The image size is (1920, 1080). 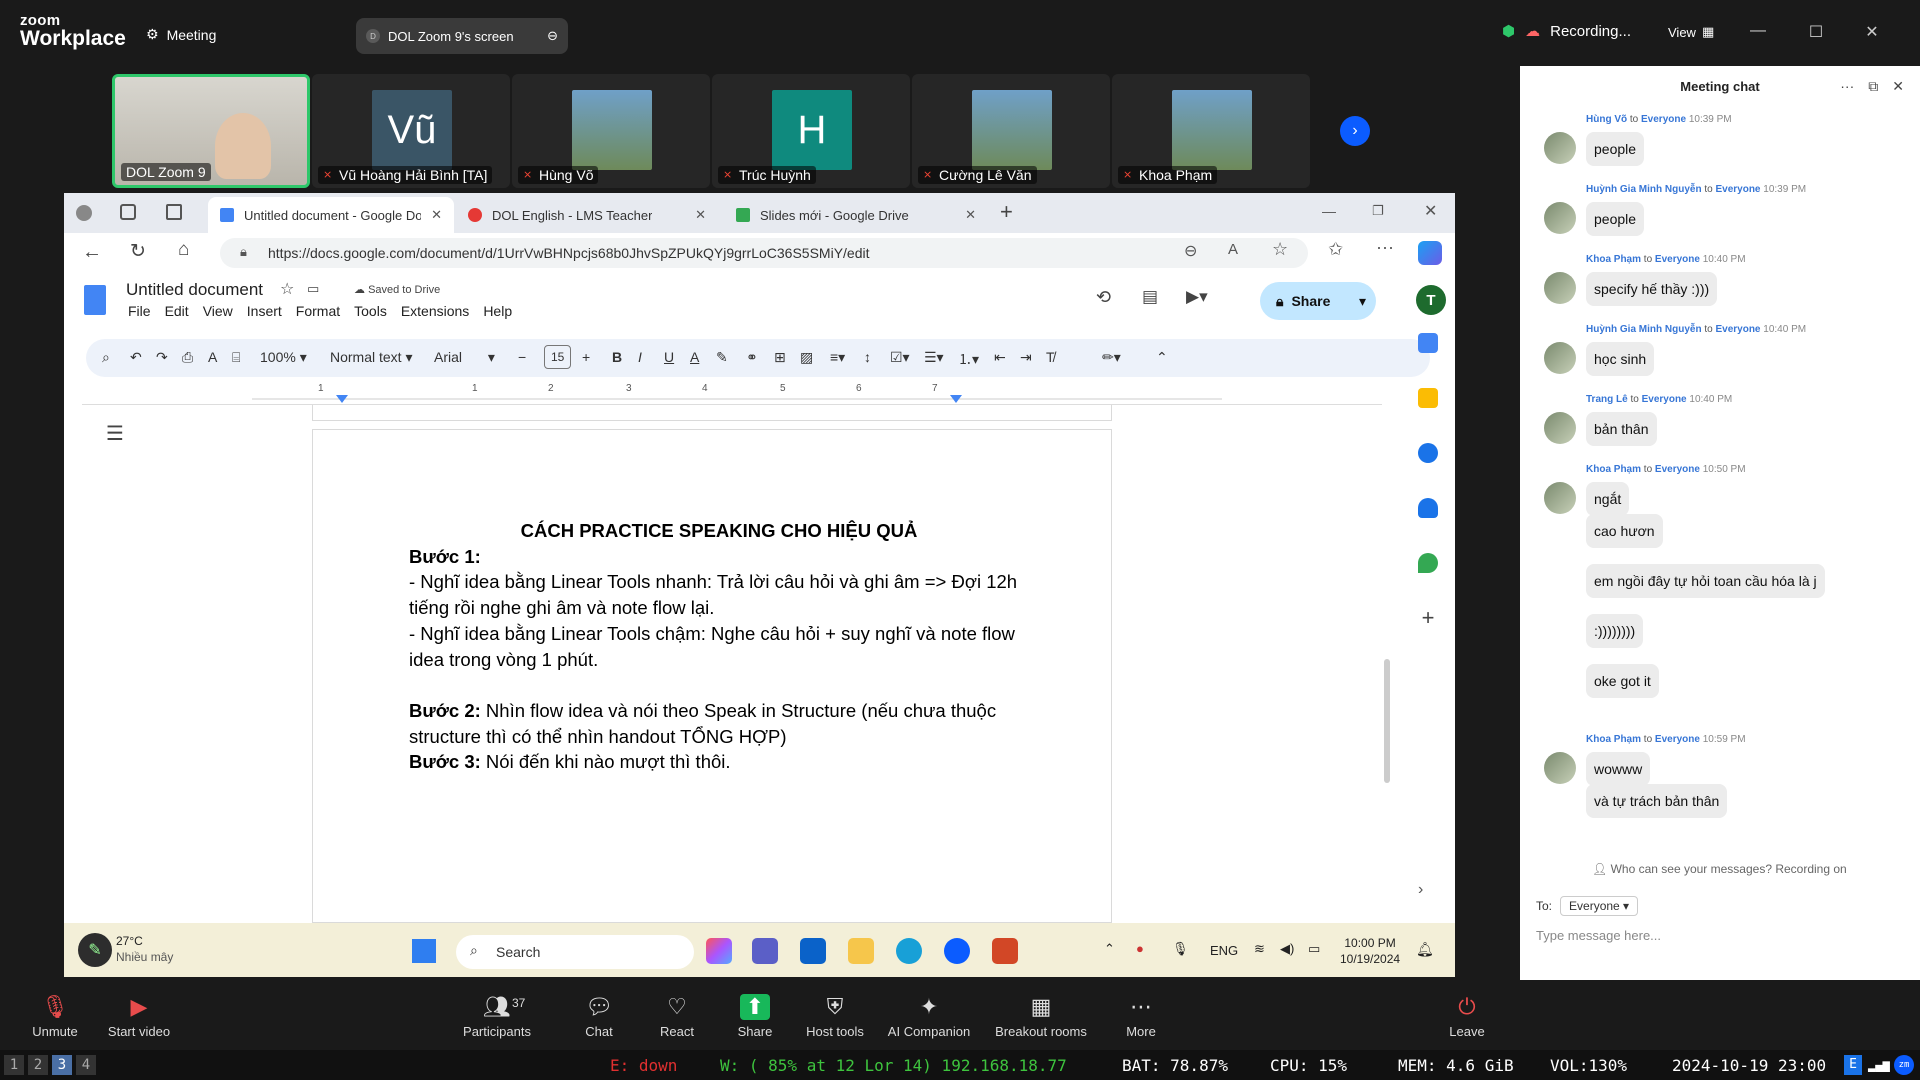 What do you see at coordinates (522, 357) in the screenshot?
I see `decrease-font-icon: −` at bounding box center [522, 357].